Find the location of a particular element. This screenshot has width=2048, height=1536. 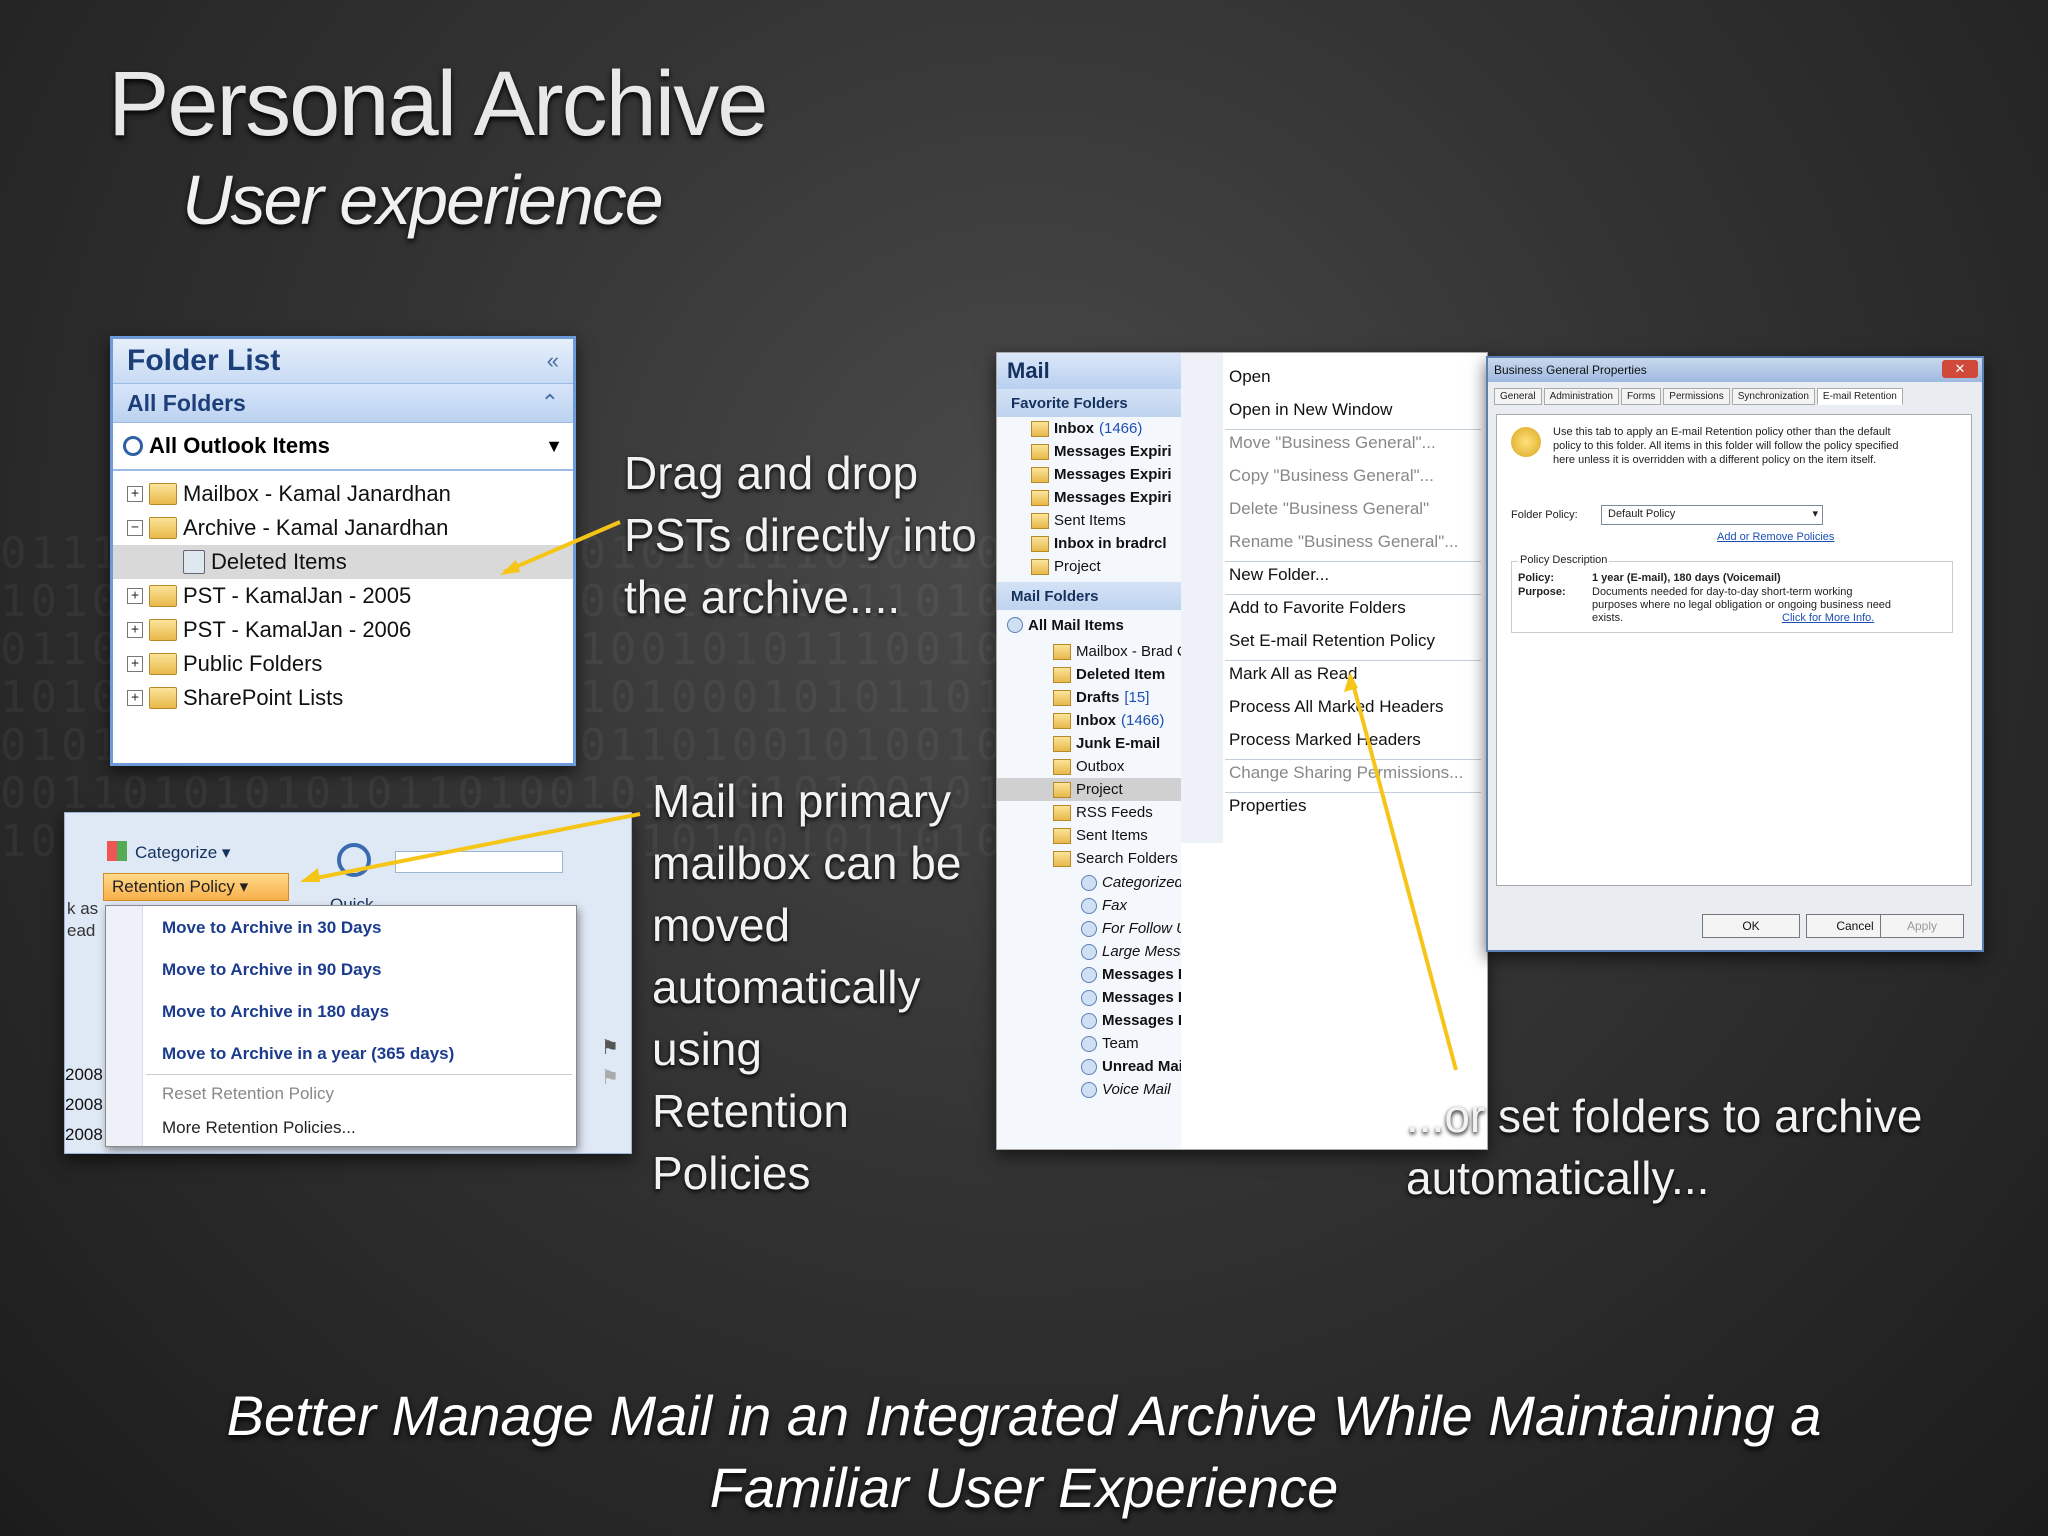

context-menu-item: Add to Favorite Folders is located at coordinates (1317, 608).